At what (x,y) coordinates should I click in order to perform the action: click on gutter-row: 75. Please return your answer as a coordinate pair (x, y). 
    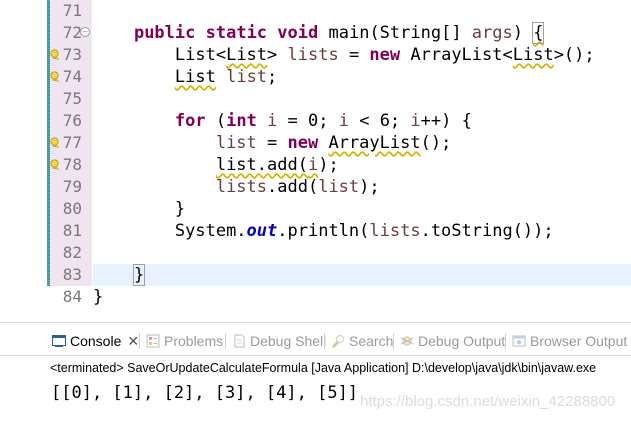
    Looking at the image, I should click on (46, 99).